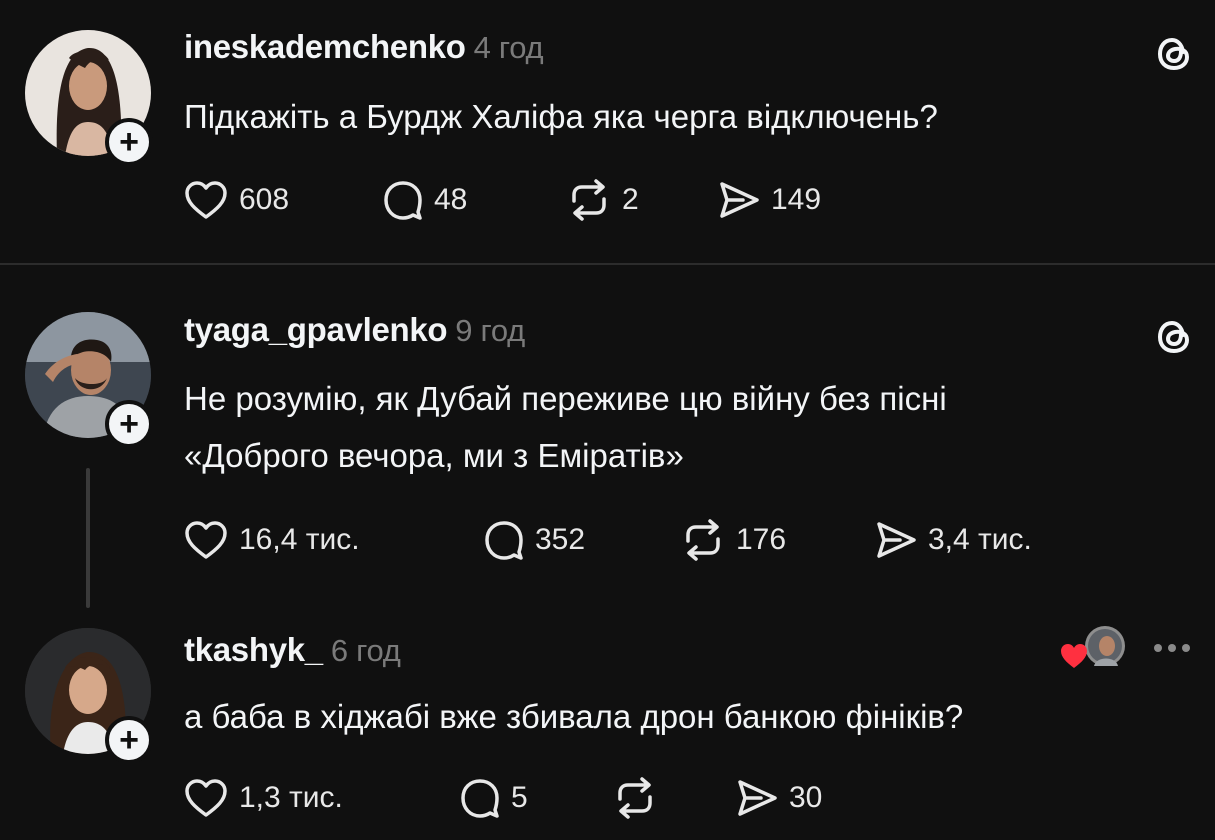  What do you see at coordinates (607, 264) in the screenshot?
I see `post-divider` at bounding box center [607, 264].